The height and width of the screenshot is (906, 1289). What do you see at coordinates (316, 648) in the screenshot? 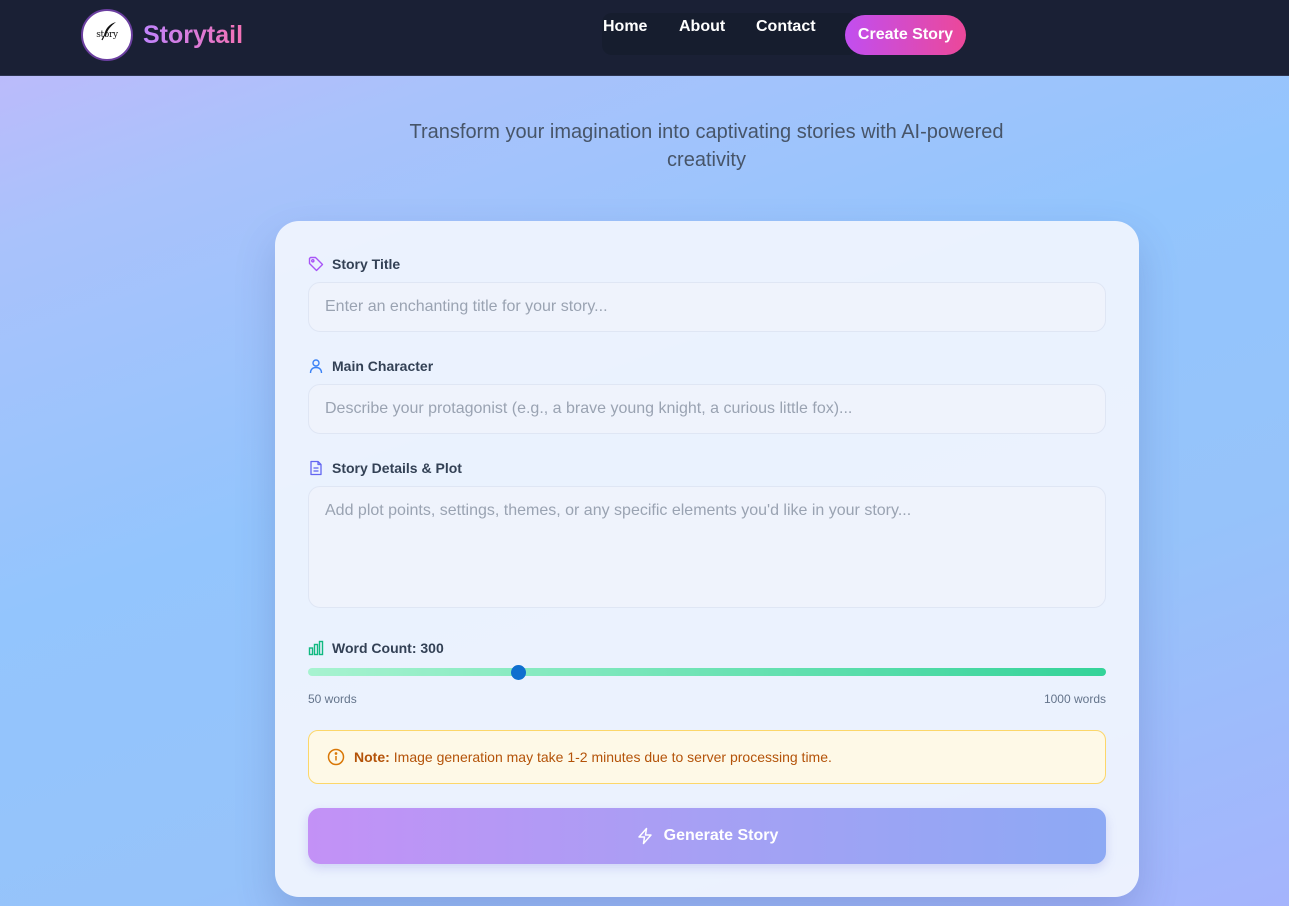
I see `bar-chart-icon` at bounding box center [316, 648].